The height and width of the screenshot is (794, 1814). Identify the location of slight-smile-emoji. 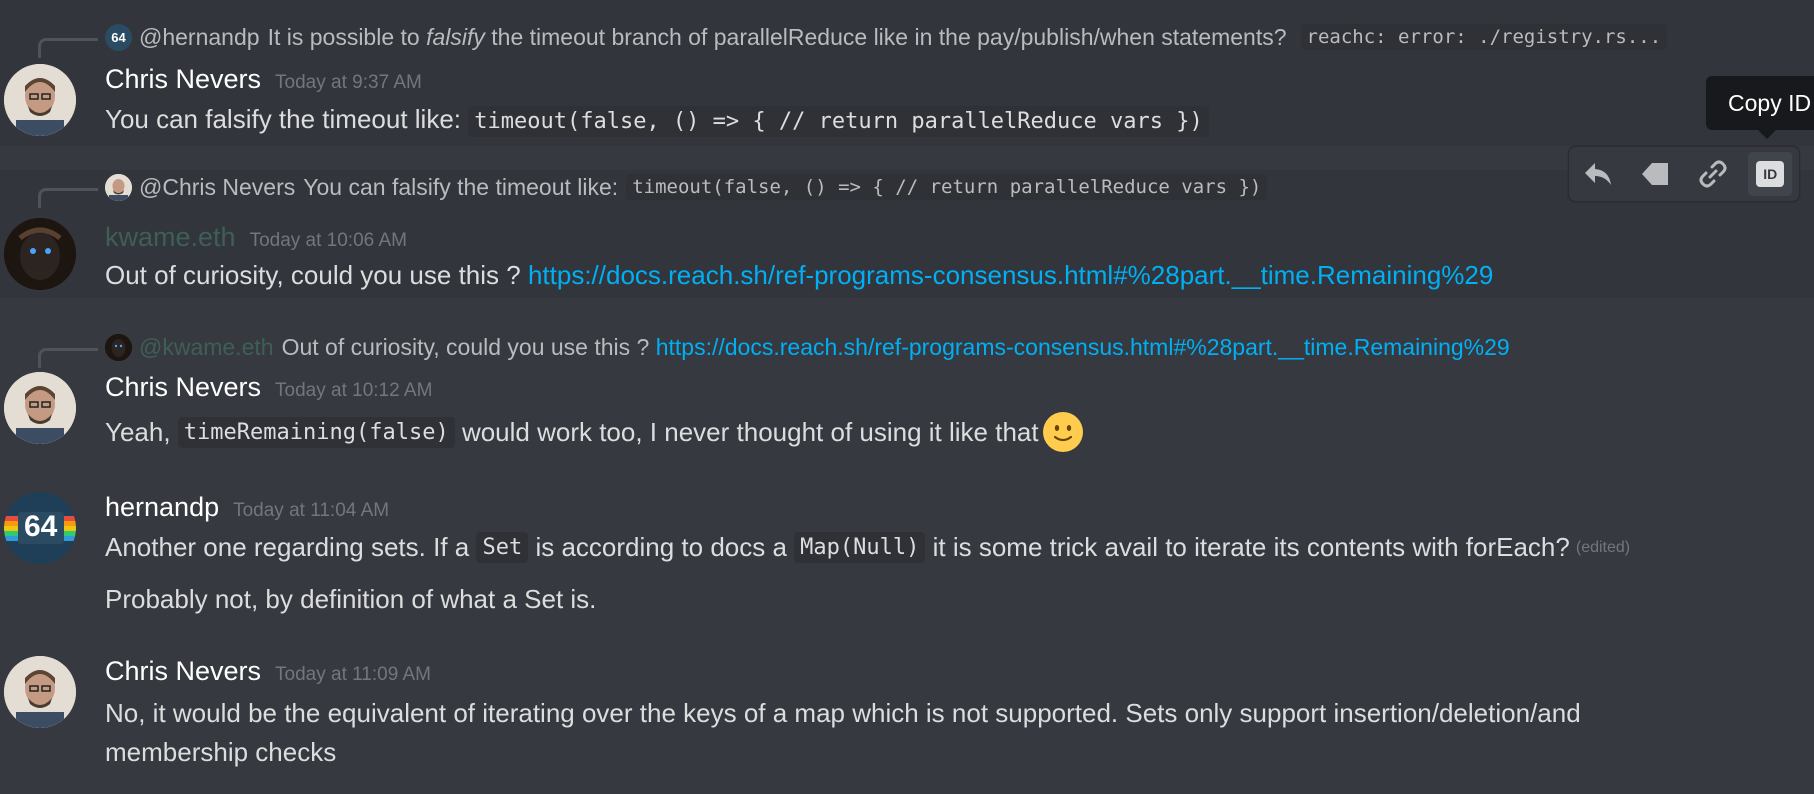
(1062, 432).